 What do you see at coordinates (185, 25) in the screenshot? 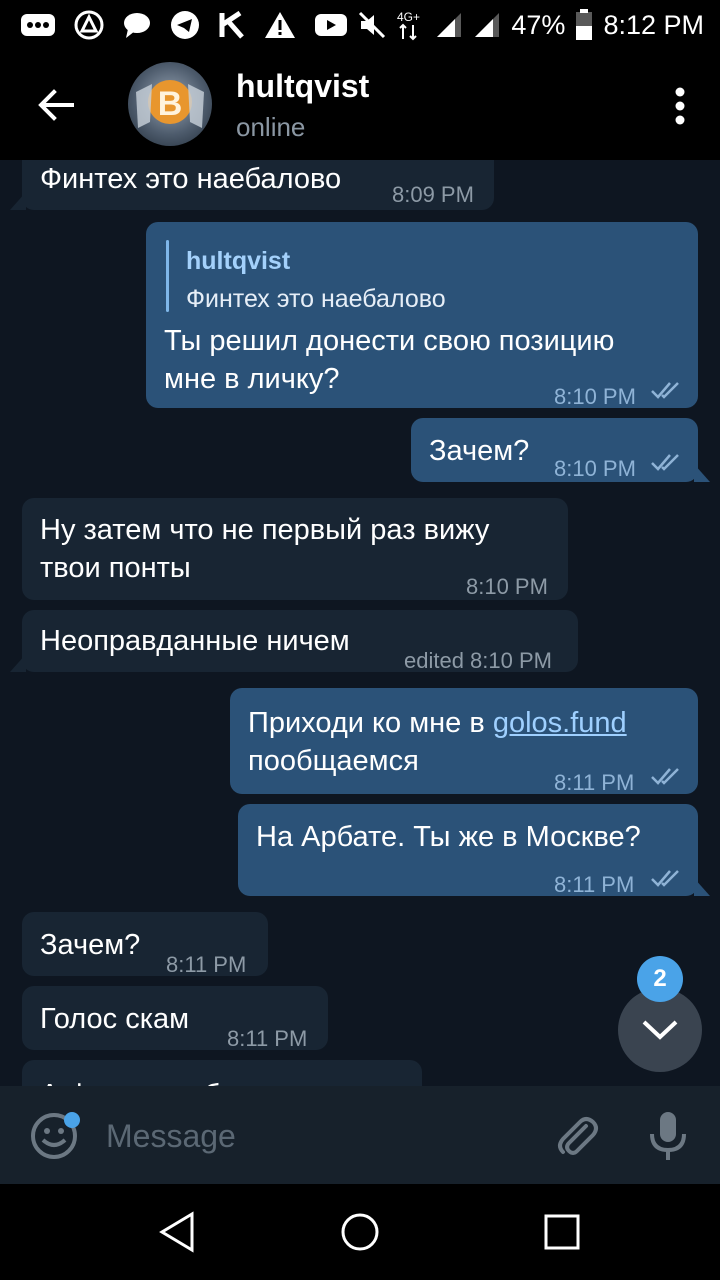
I see `telegram-icon` at bounding box center [185, 25].